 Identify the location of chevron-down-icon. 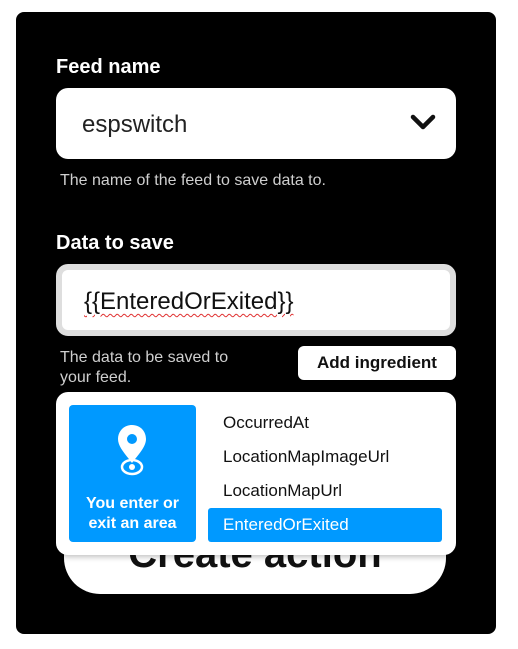
(423, 122).